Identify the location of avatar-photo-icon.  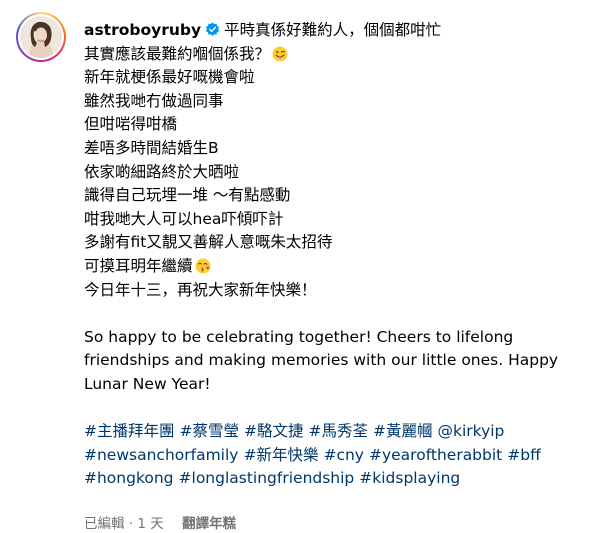
(41, 37).